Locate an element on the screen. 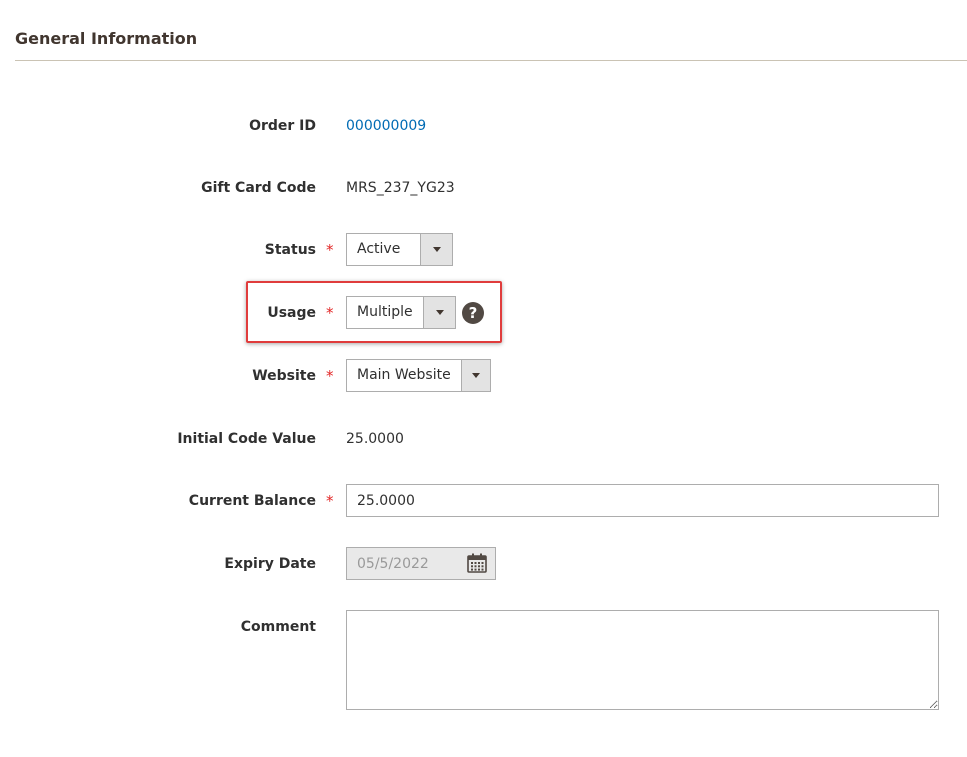 The image size is (967, 757). order-id-link: 000000009 is located at coordinates (386, 126).